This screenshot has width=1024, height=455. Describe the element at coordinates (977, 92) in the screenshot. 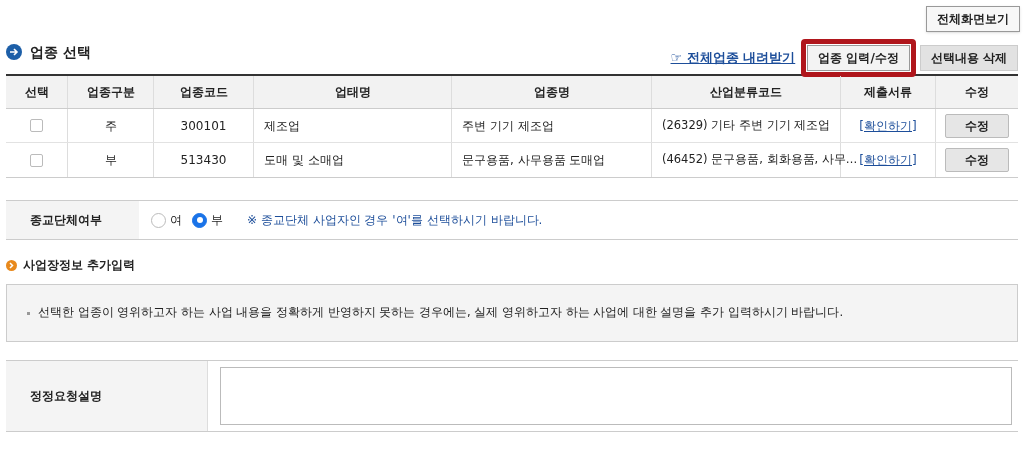

I see `column-header: 수정` at that location.